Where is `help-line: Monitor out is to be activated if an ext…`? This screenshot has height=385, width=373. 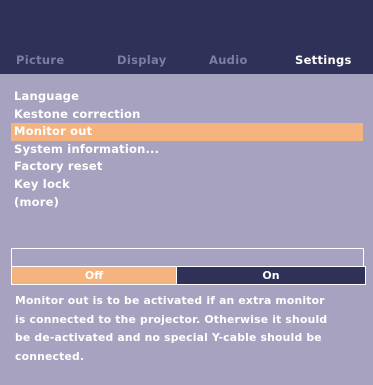
help-line: Monitor out is to be activated if an ext… is located at coordinates (170, 300).